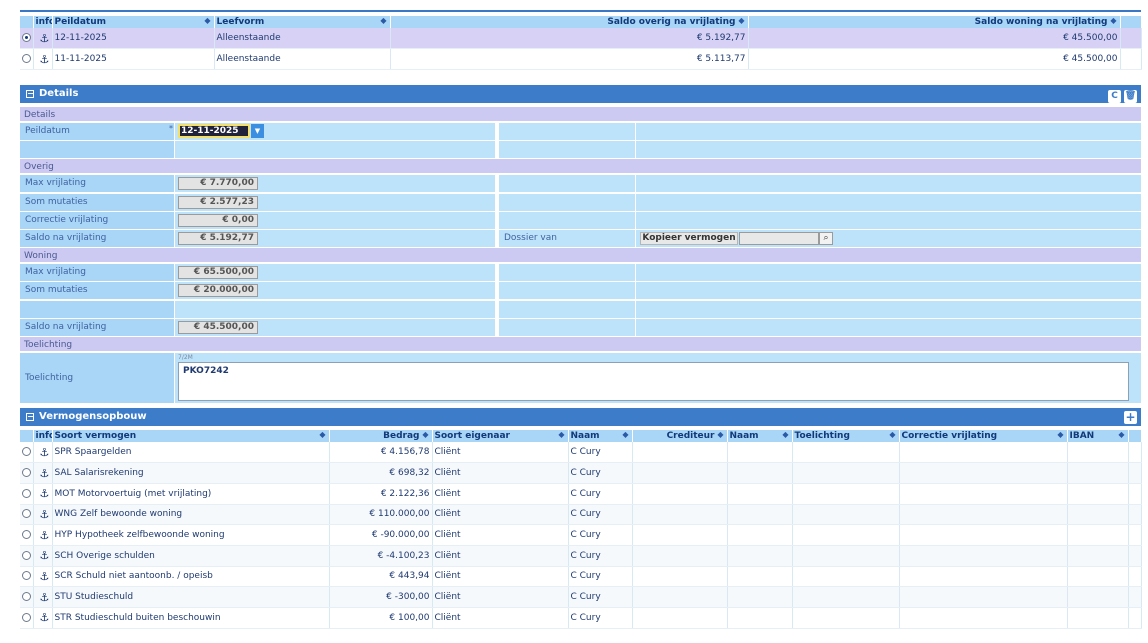 This screenshot has height=643, width=1148. Describe the element at coordinates (680, 473) in the screenshot. I see `crediteur-cell` at that location.